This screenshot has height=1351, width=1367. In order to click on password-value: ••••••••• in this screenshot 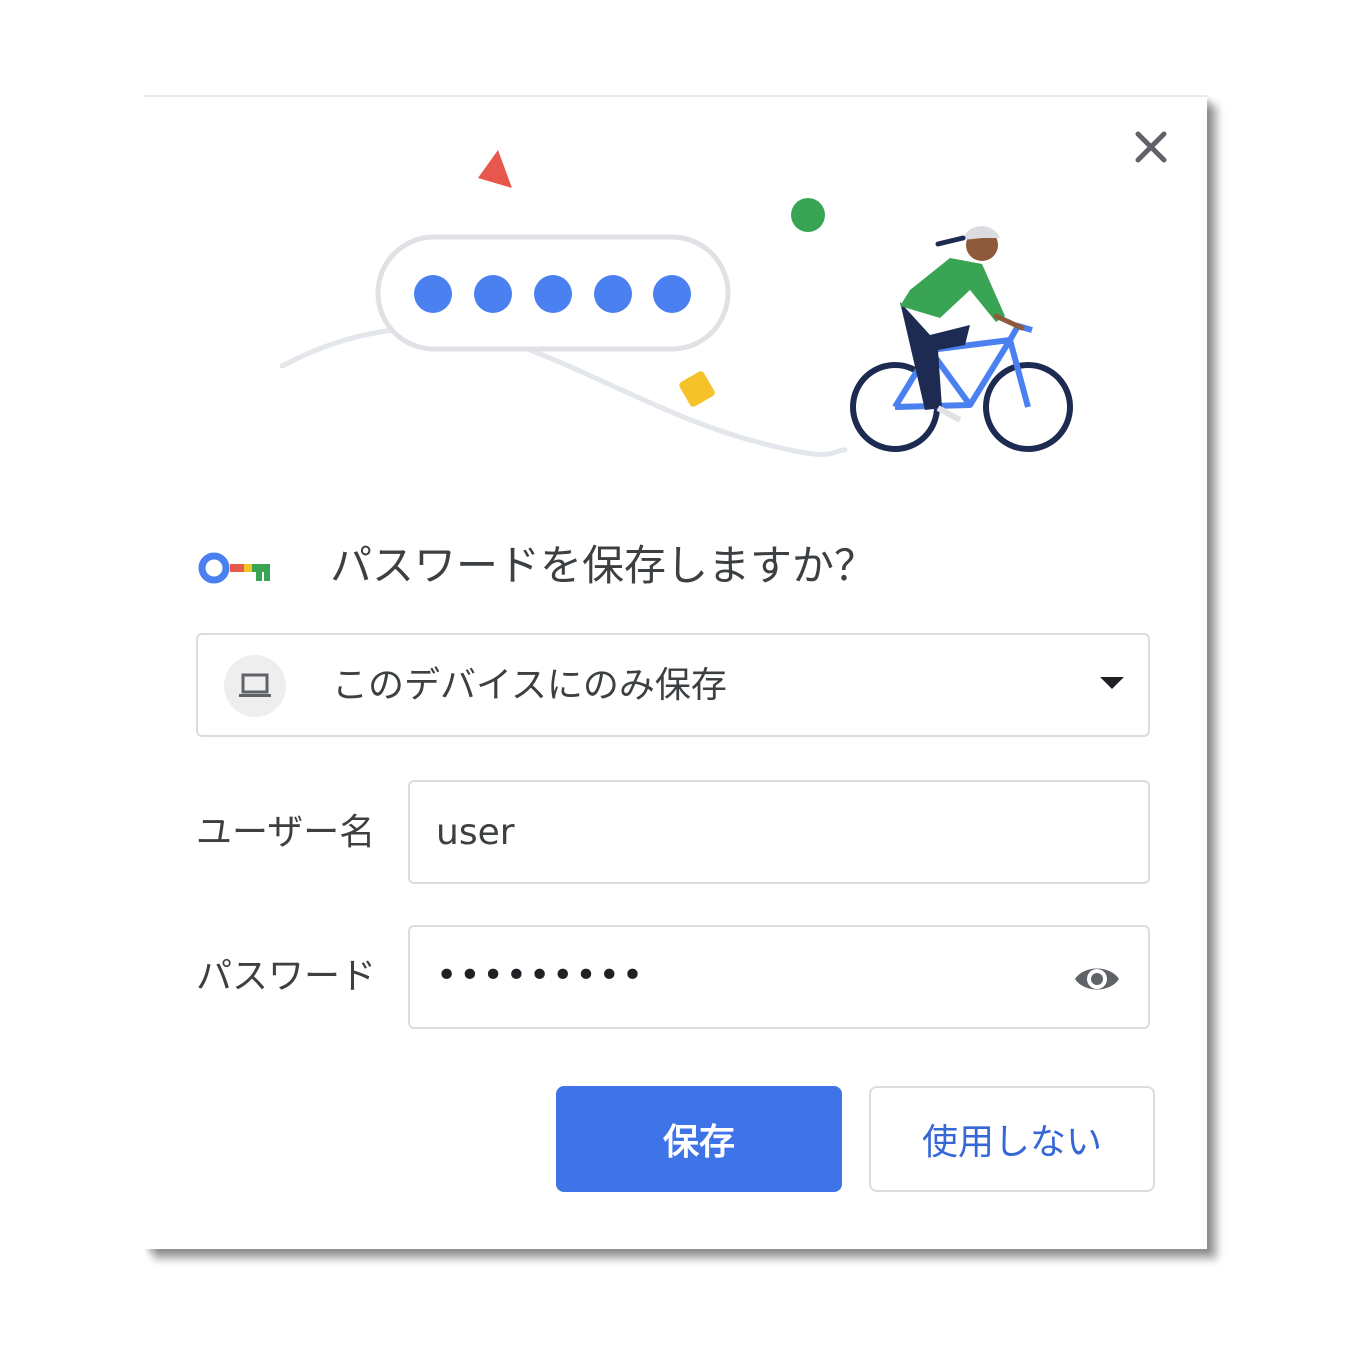, I will do `click(541, 975)`.